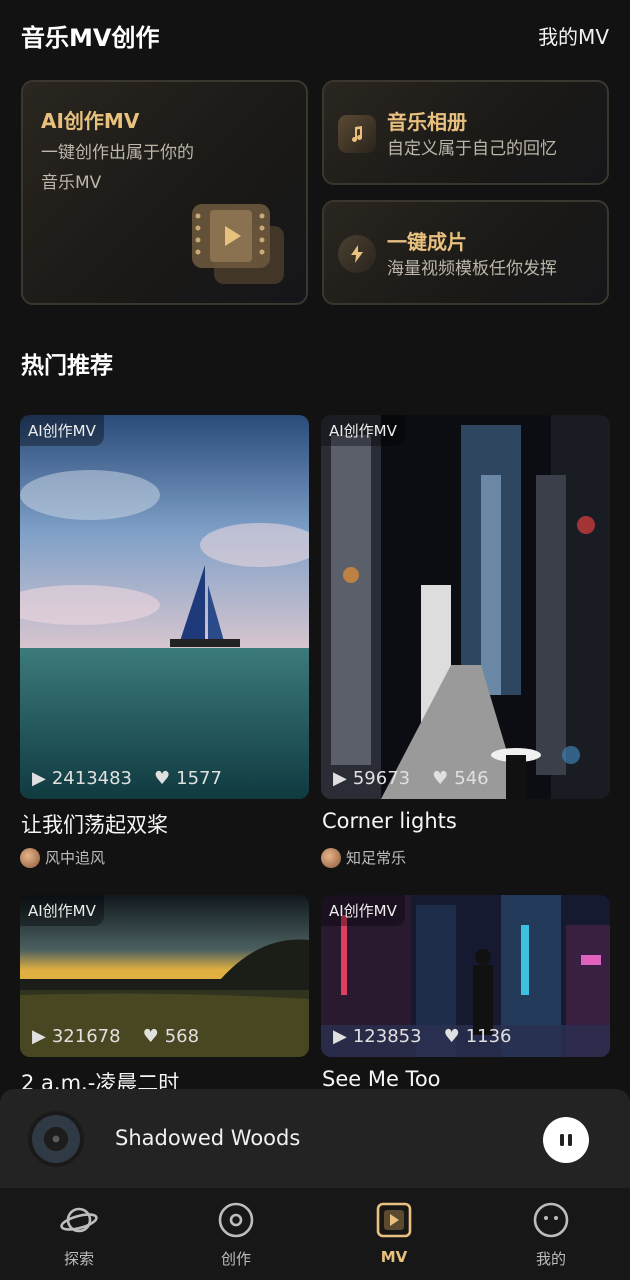 The height and width of the screenshot is (1280, 630). What do you see at coordinates (75, 858) in the screenshot?
I see `author-name: 风中追风` at bounding box center [75, 858].